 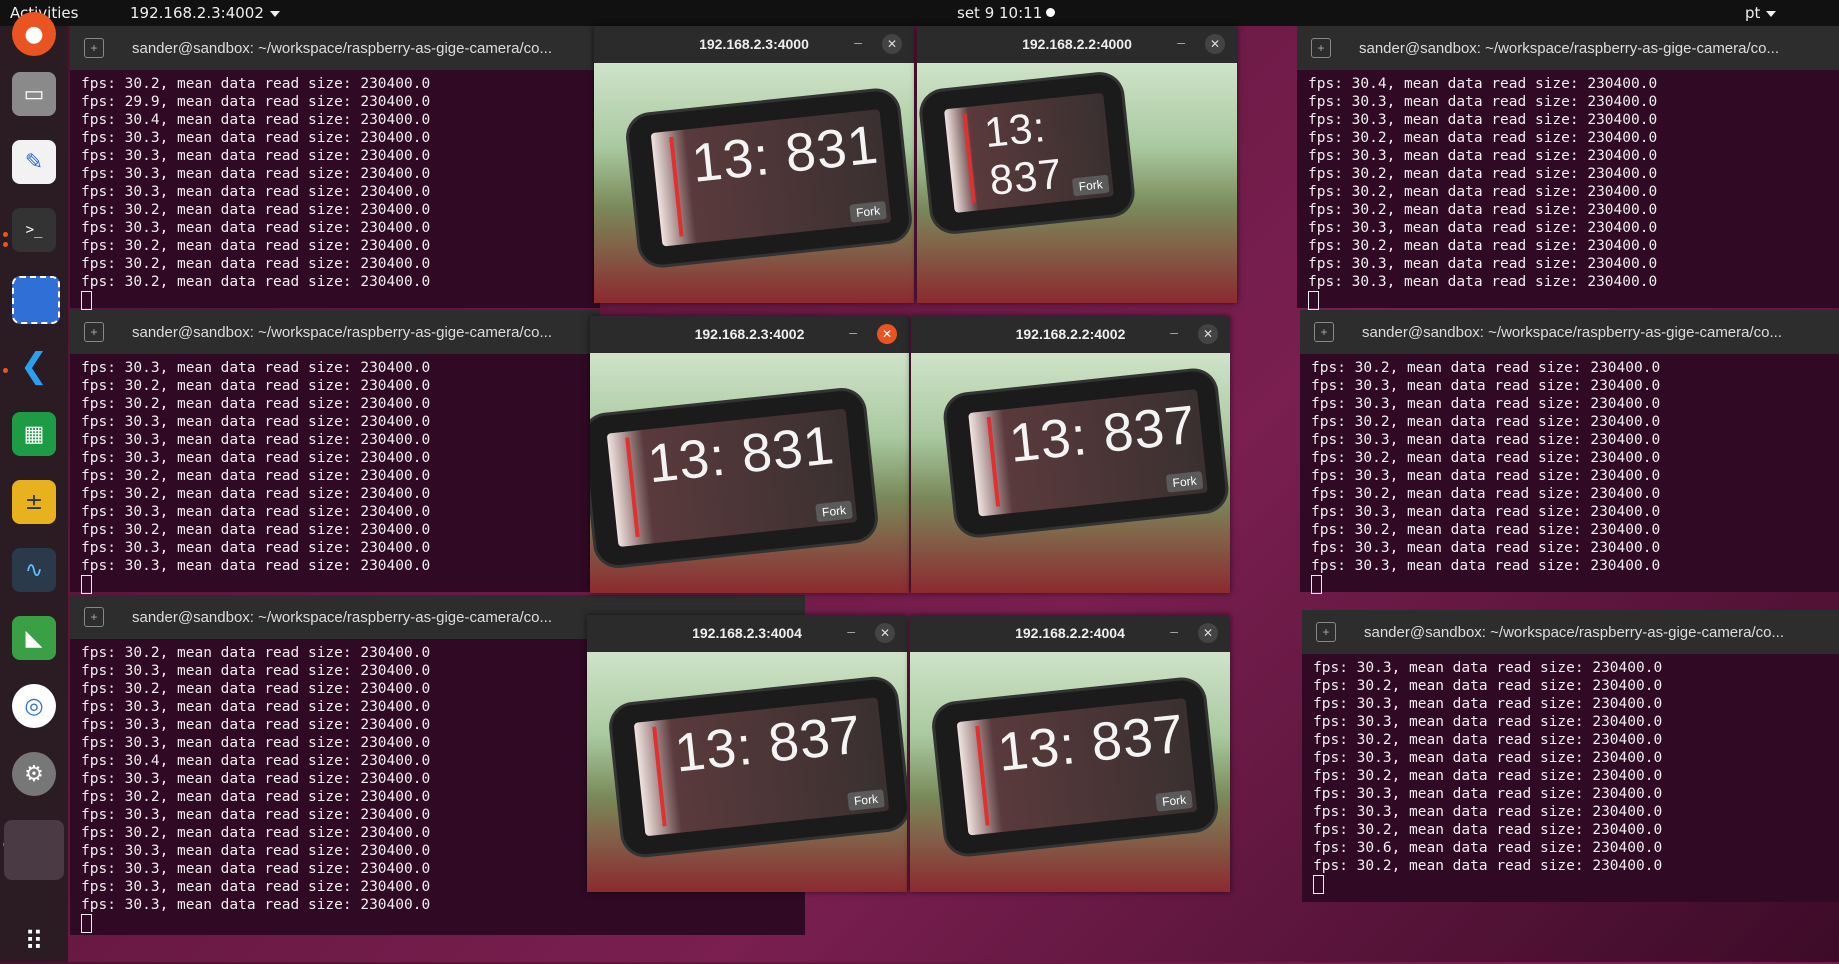 I want to click on calculator-icon: ±, so click(x=34, y=502).